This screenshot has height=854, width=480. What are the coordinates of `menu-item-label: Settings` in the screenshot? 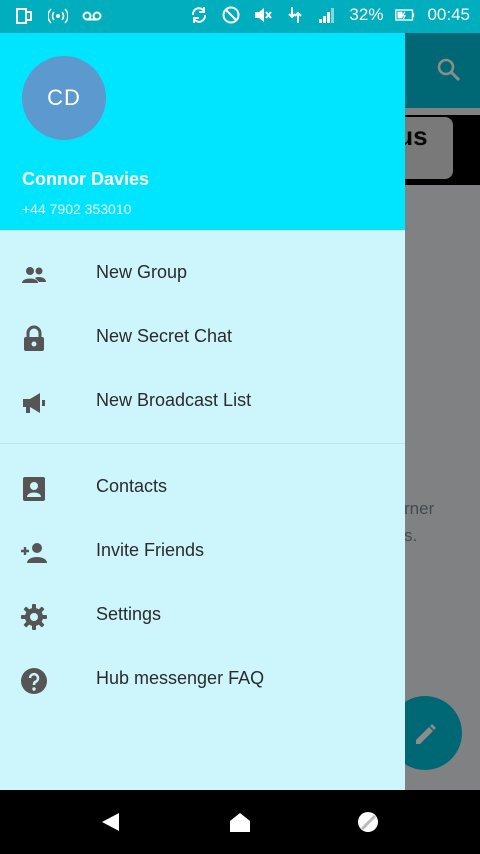 It's located at (129, 614).